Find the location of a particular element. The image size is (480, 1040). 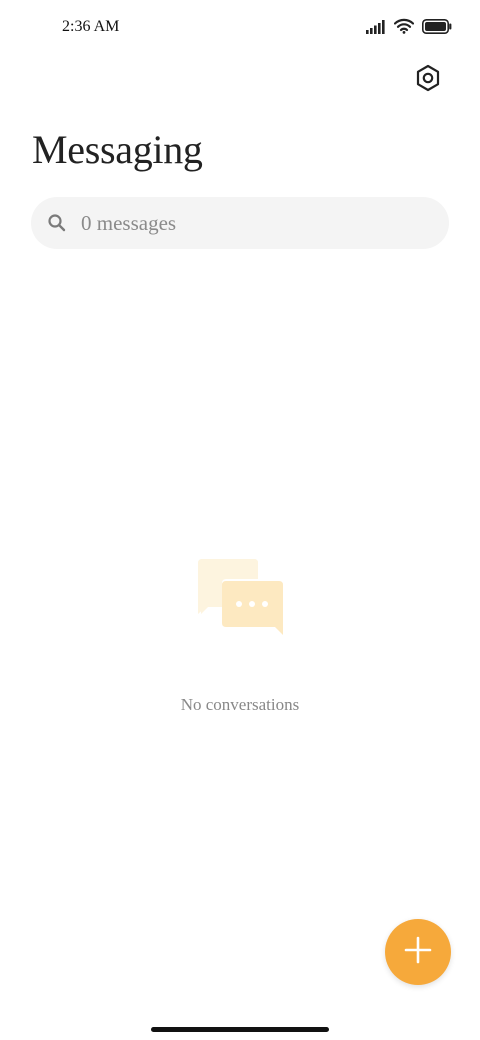

status-time: 2:36 AM is located at coordinates (91, 26).